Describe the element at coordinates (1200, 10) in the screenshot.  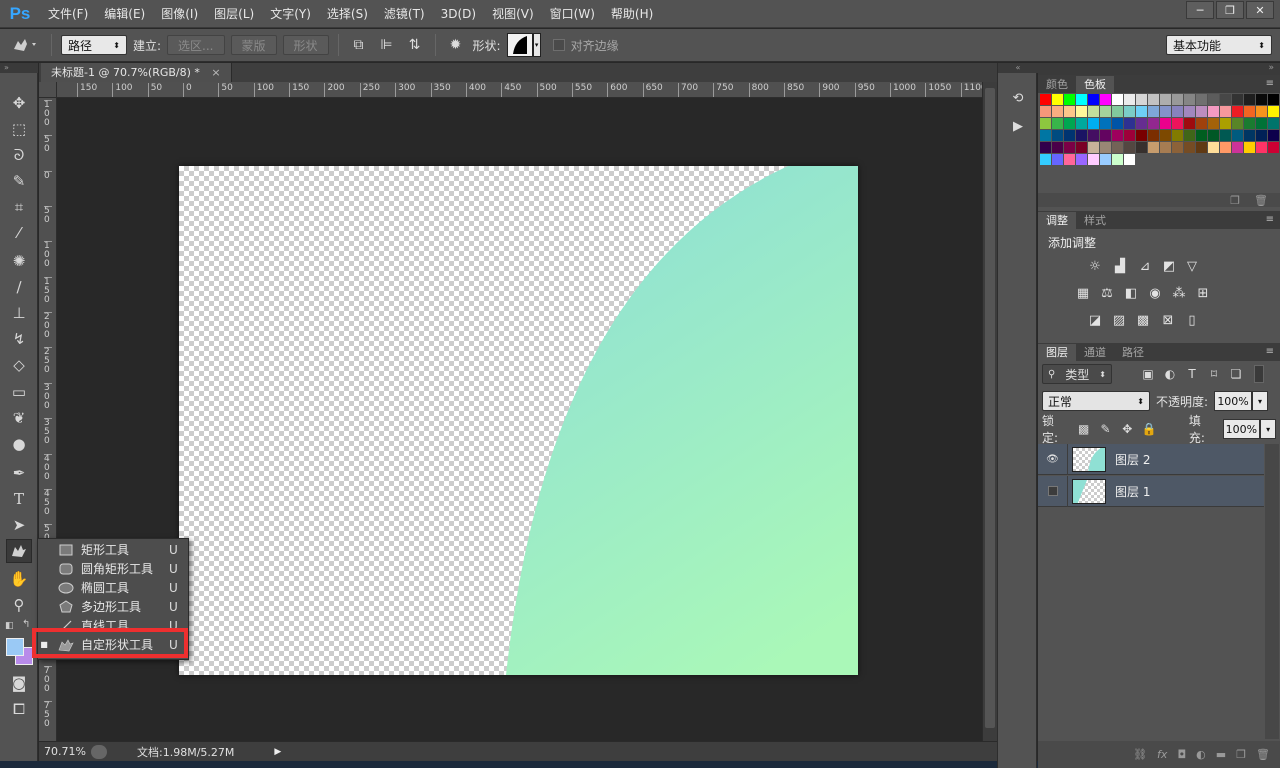
I see `minimize-button: ─` at that location.